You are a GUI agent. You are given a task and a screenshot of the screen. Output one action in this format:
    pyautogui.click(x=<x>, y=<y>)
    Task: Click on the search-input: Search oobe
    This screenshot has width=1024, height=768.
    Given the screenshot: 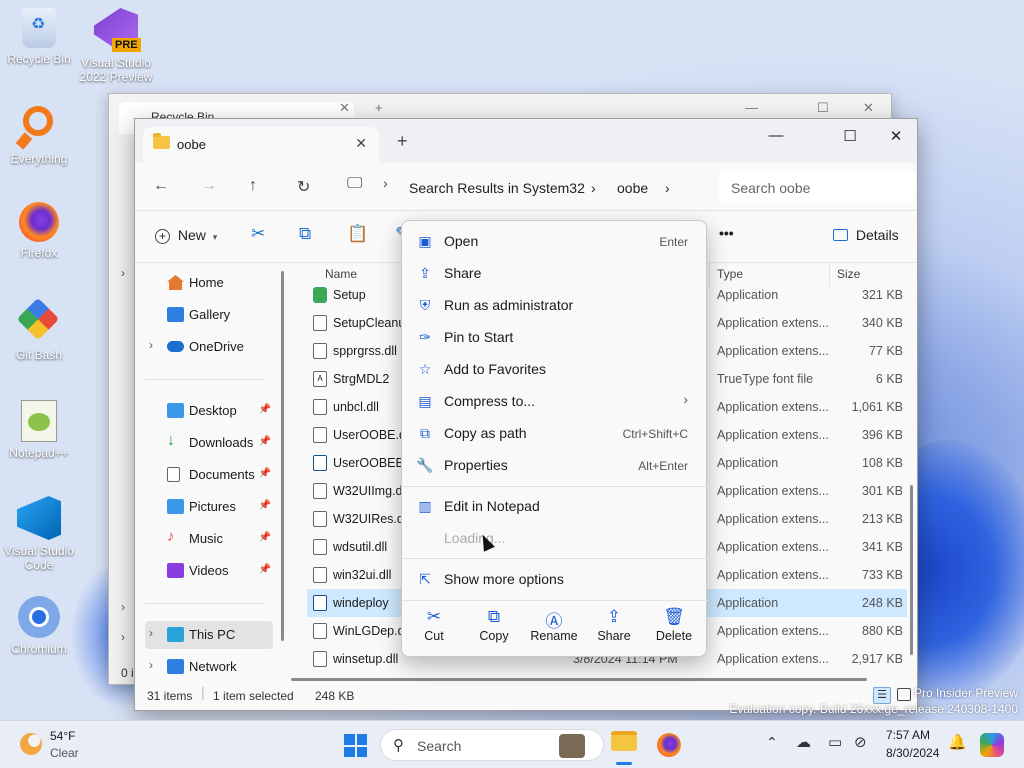 What is the action you would take?
    pyautogui.click(x=817, y=187)
    